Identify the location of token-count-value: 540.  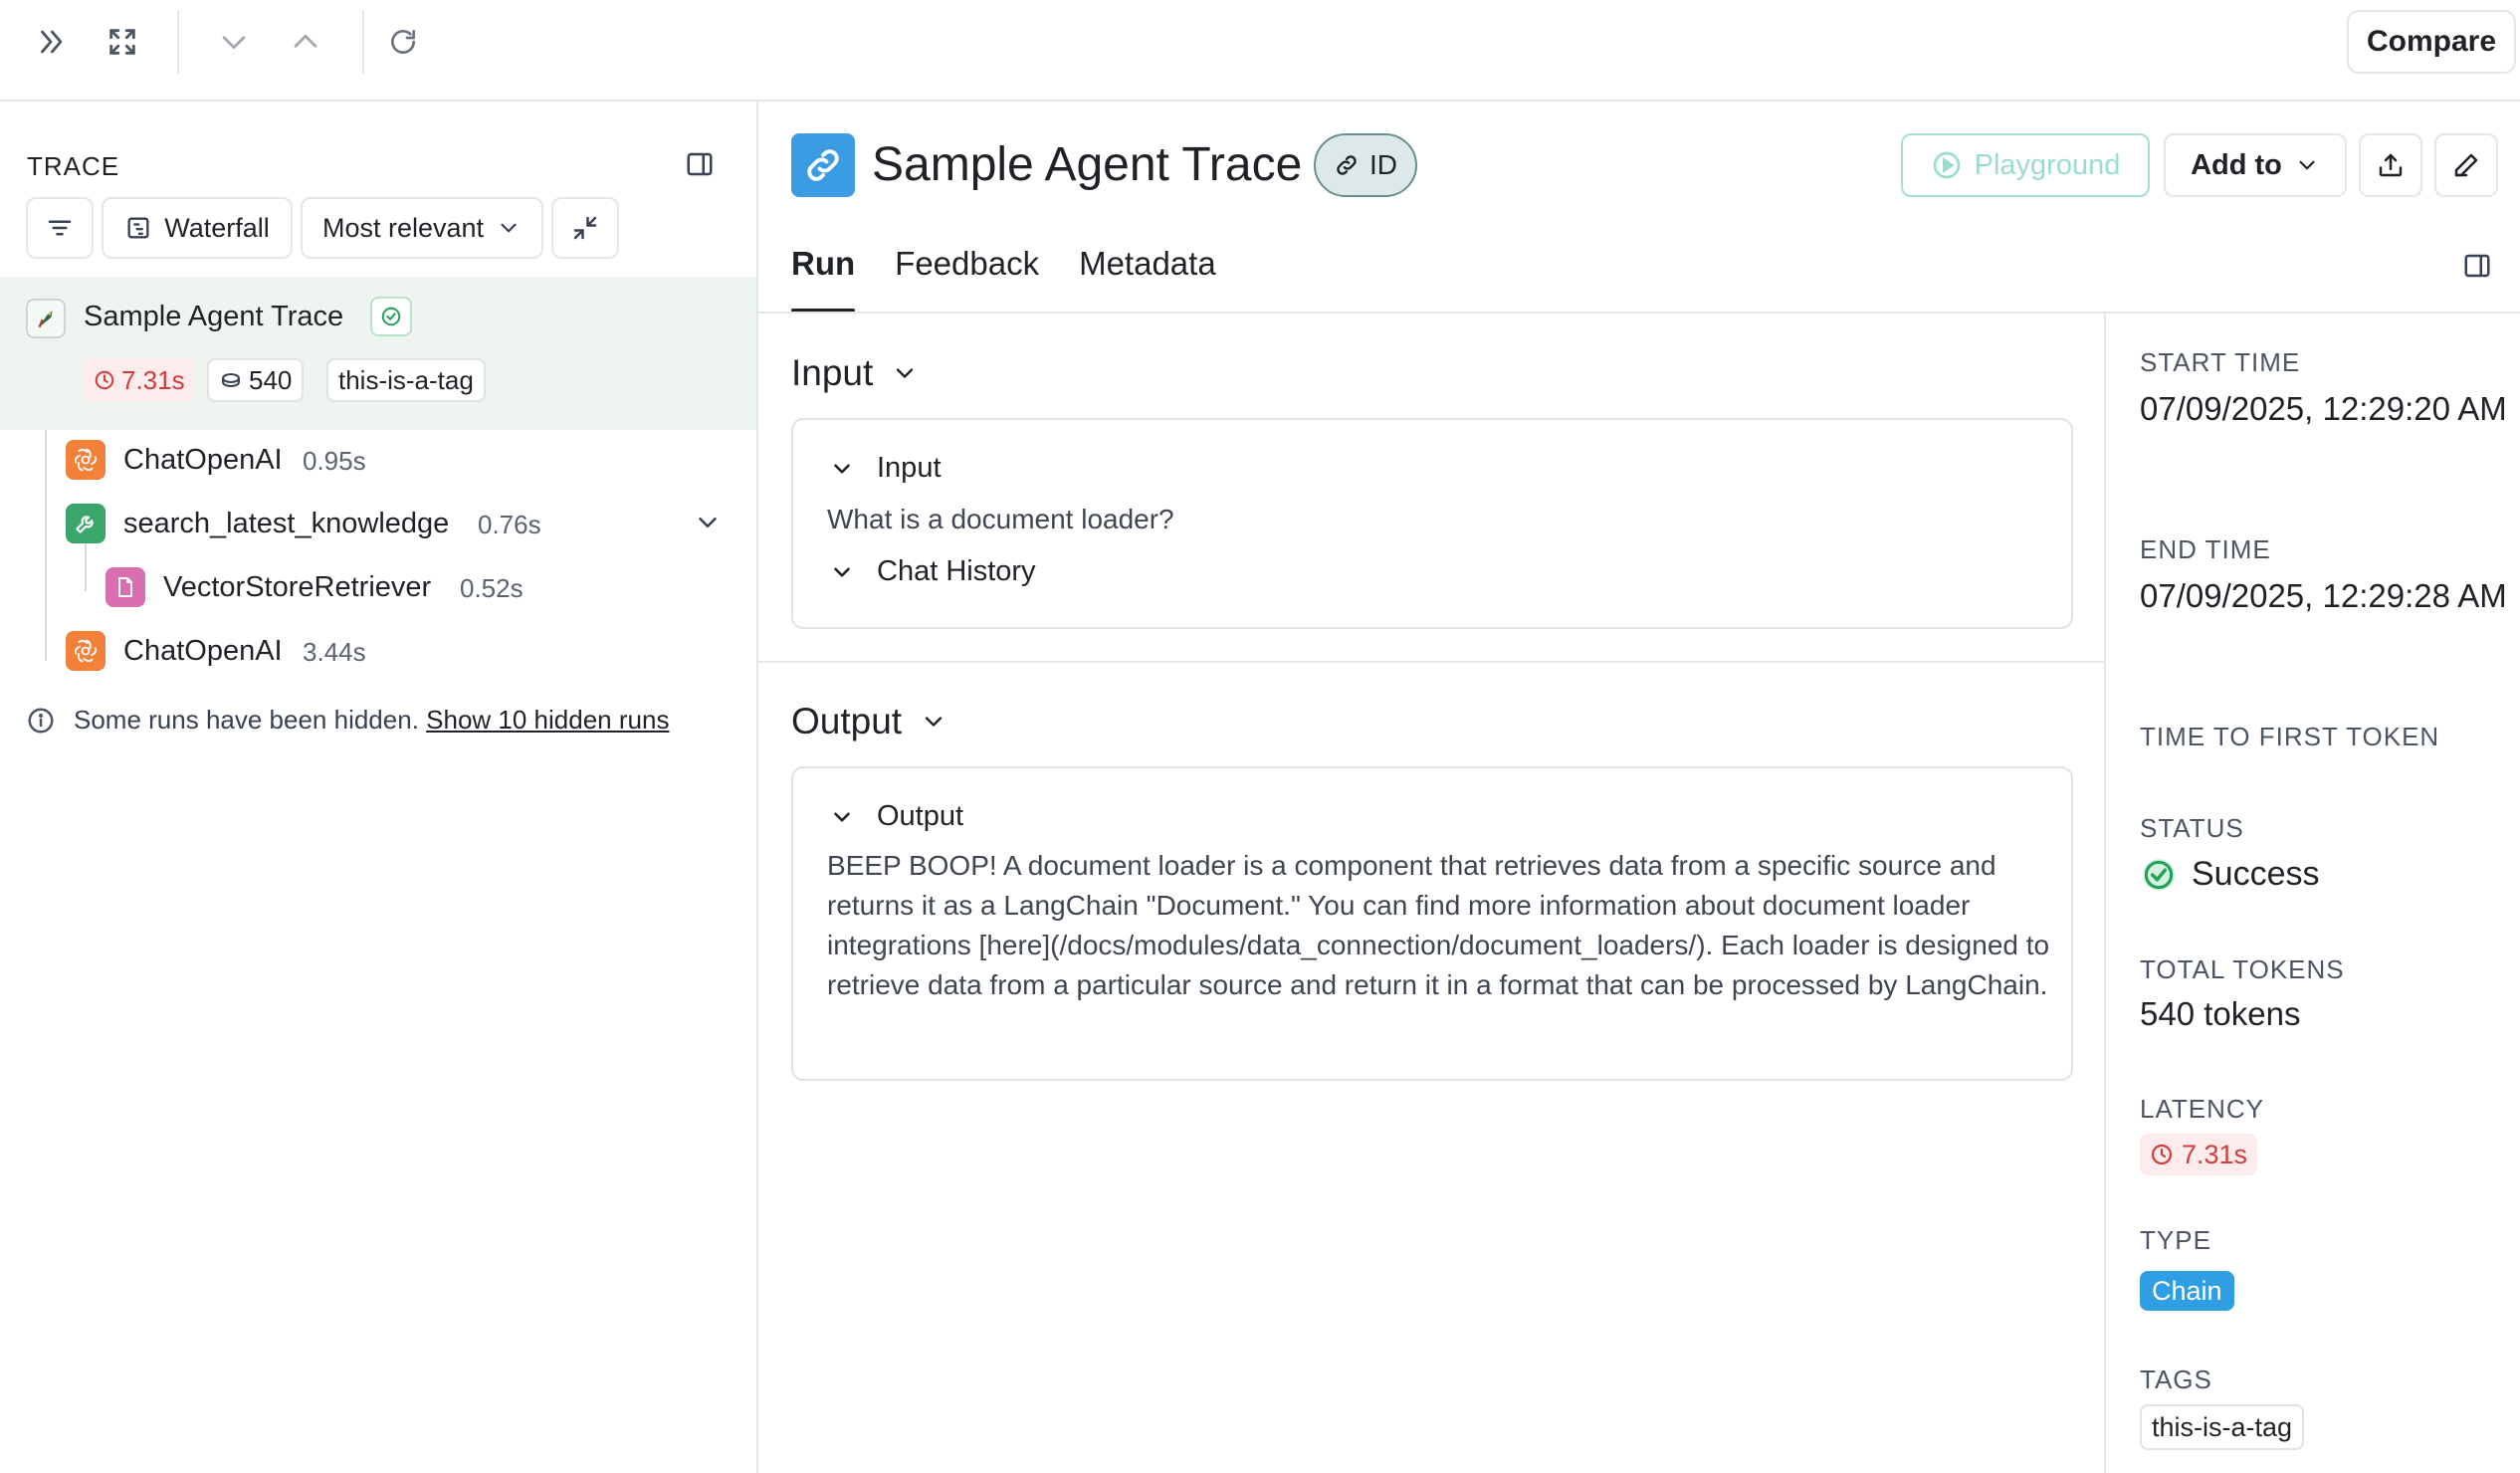
(271, 379).